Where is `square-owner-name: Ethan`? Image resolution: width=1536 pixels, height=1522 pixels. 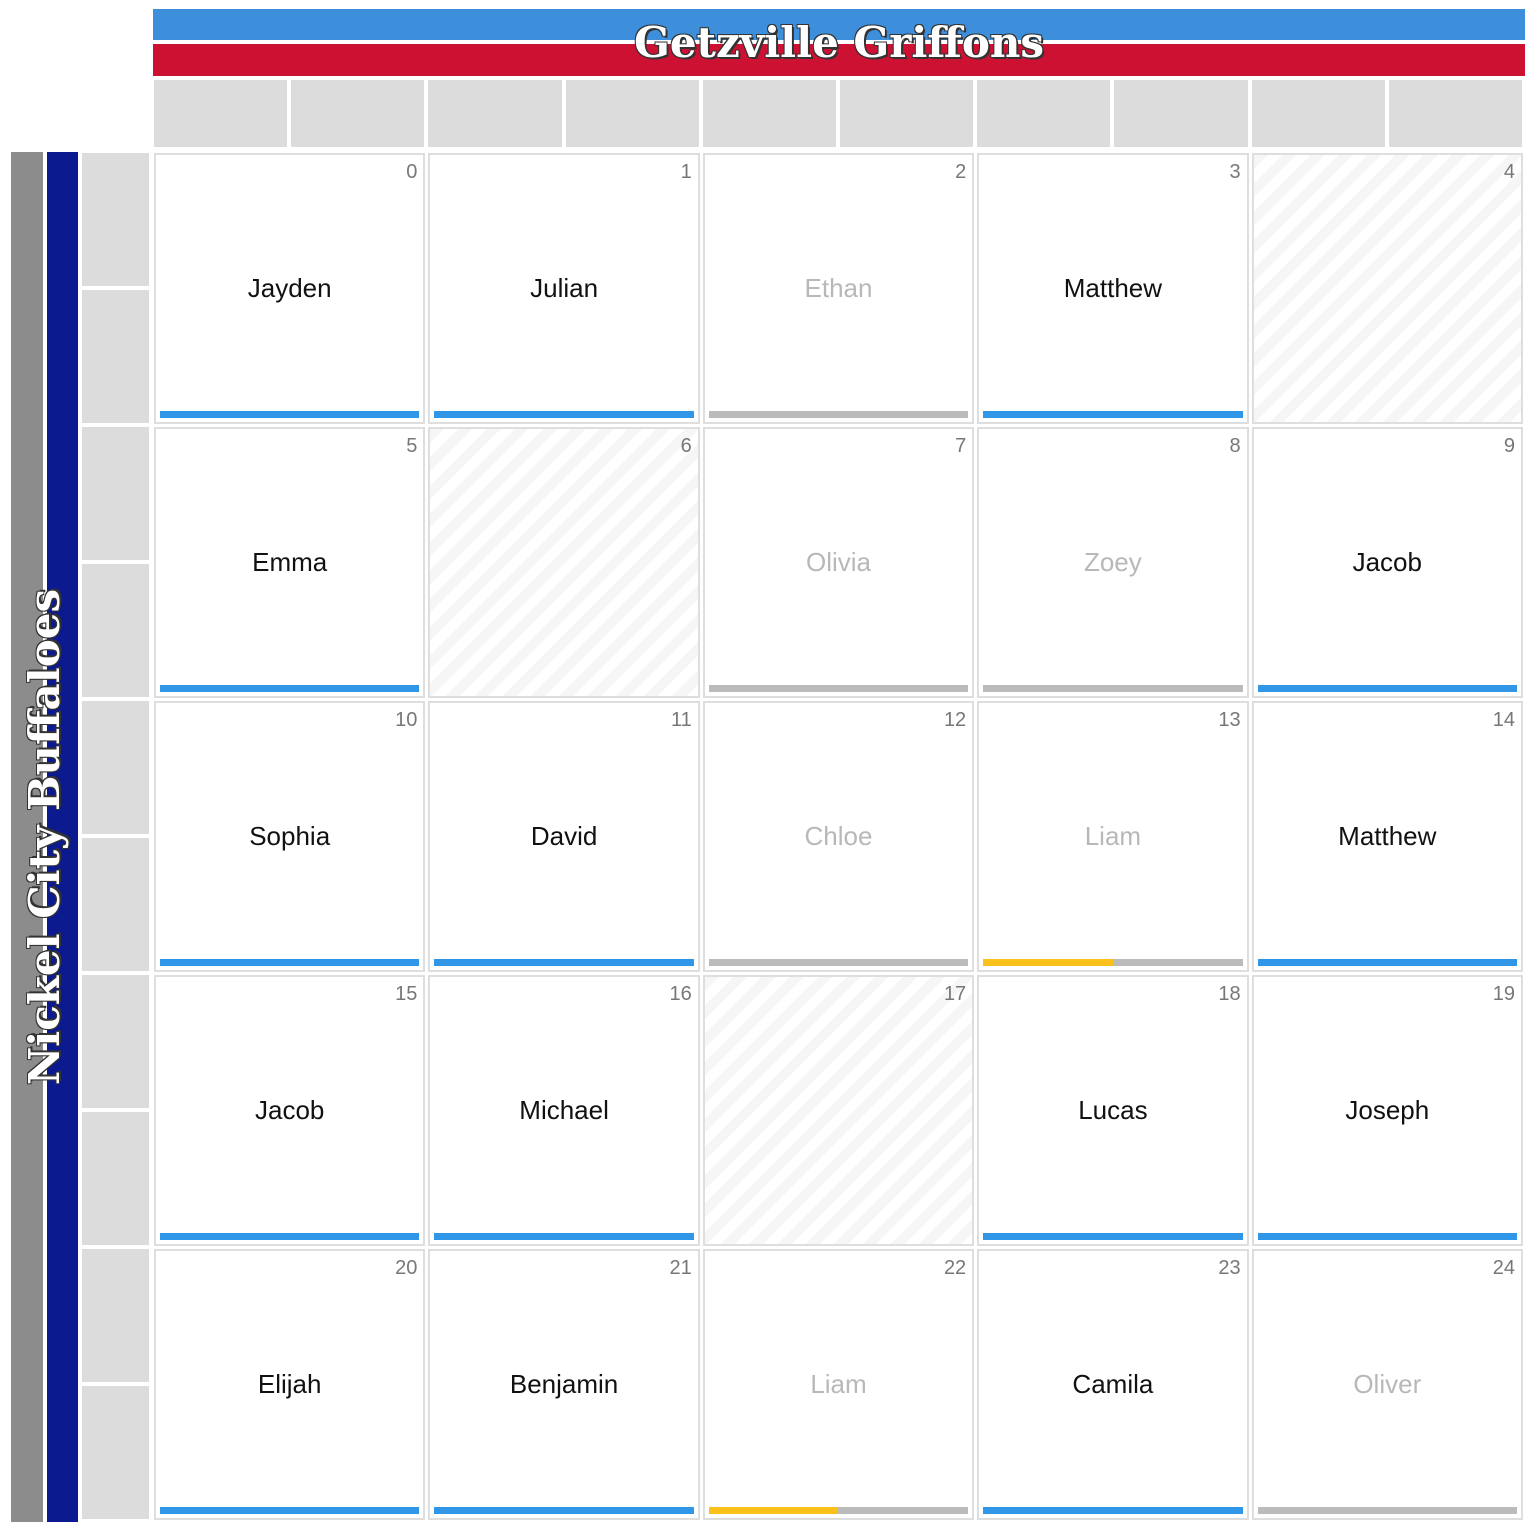 square-owner-name: Ethan is located at coordinates (838, 288).